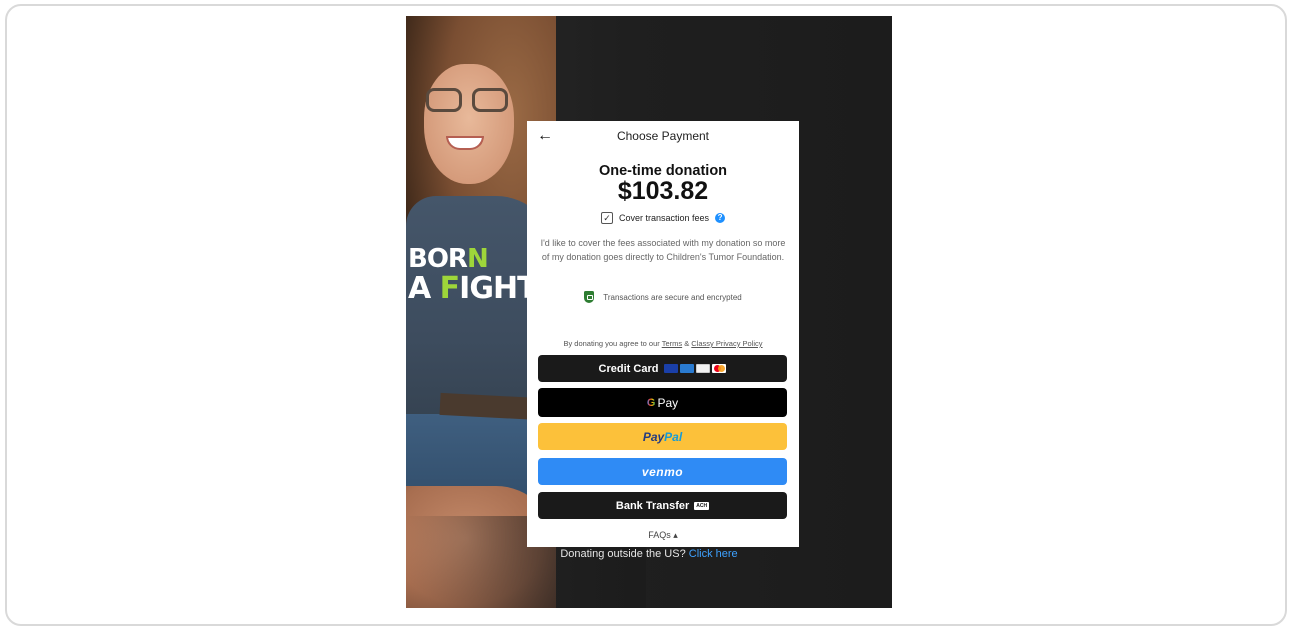 Image resolution: width=1294 pixels, height=626 pixels. I want to click on bank-transfer-button: Bank Transfer ACH, so click(662, 505).